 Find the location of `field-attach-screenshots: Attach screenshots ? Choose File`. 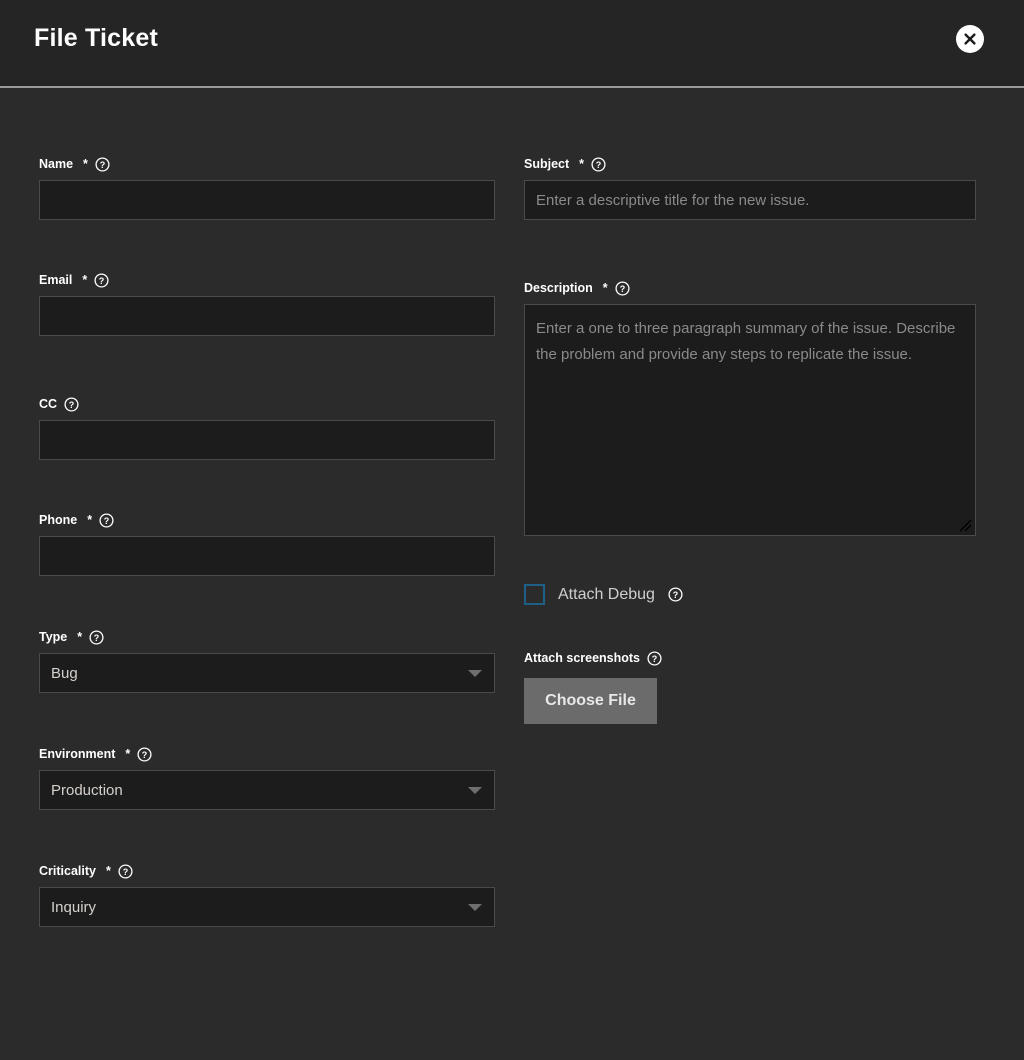

field-attach-screenshots: Attach screenshots ? Choose File is located at coordinates (750, 687).